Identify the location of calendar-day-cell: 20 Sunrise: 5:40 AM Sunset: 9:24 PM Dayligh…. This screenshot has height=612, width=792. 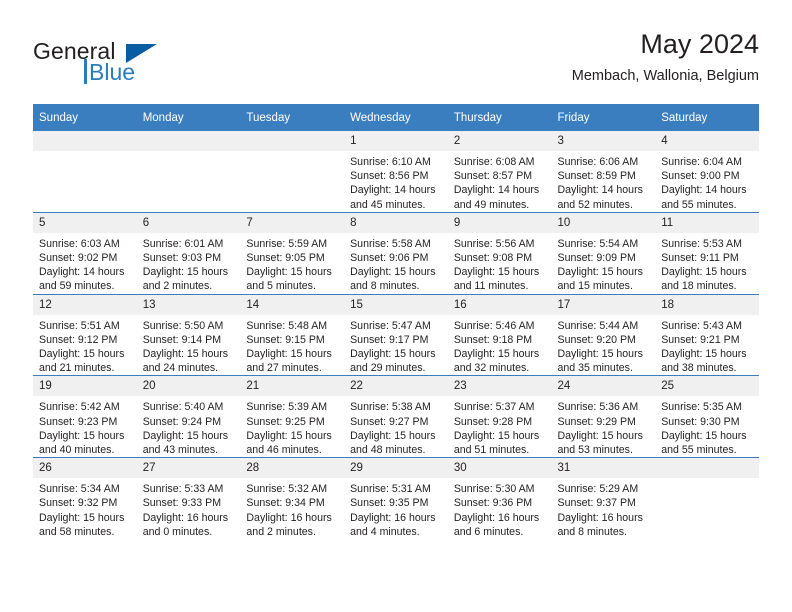
(188, 416).